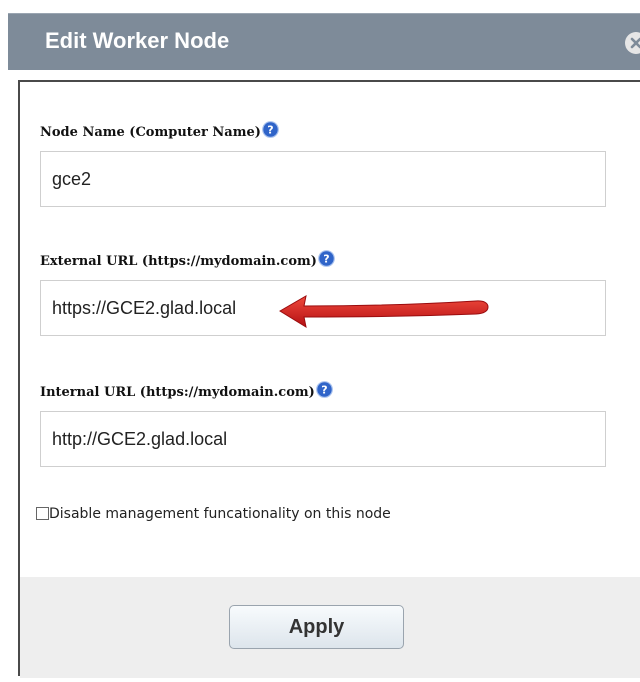 The height and width of the screenshot is (682, 640). I want to click on dialog-footer: Apply, so click(330, 627).